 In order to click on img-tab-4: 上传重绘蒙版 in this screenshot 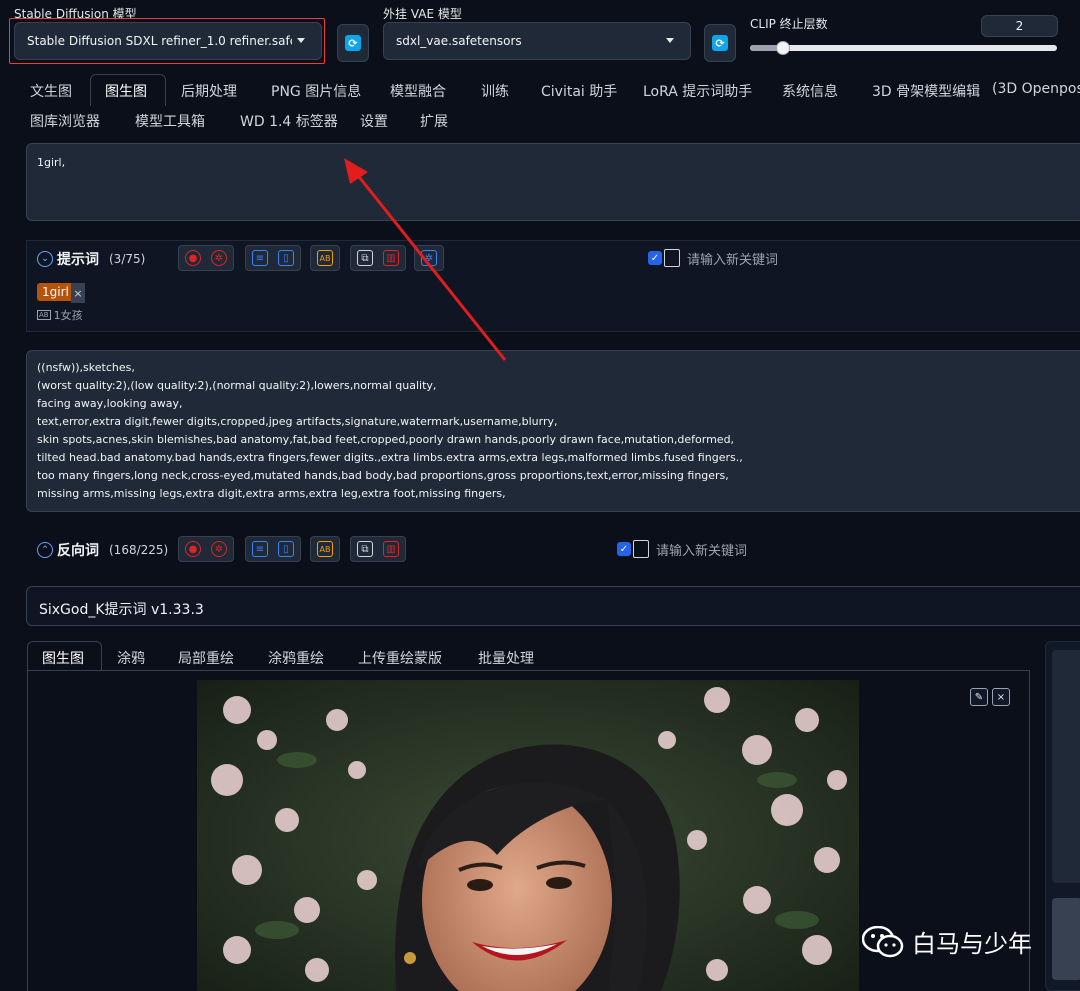, I will do `click(400, 658)`.